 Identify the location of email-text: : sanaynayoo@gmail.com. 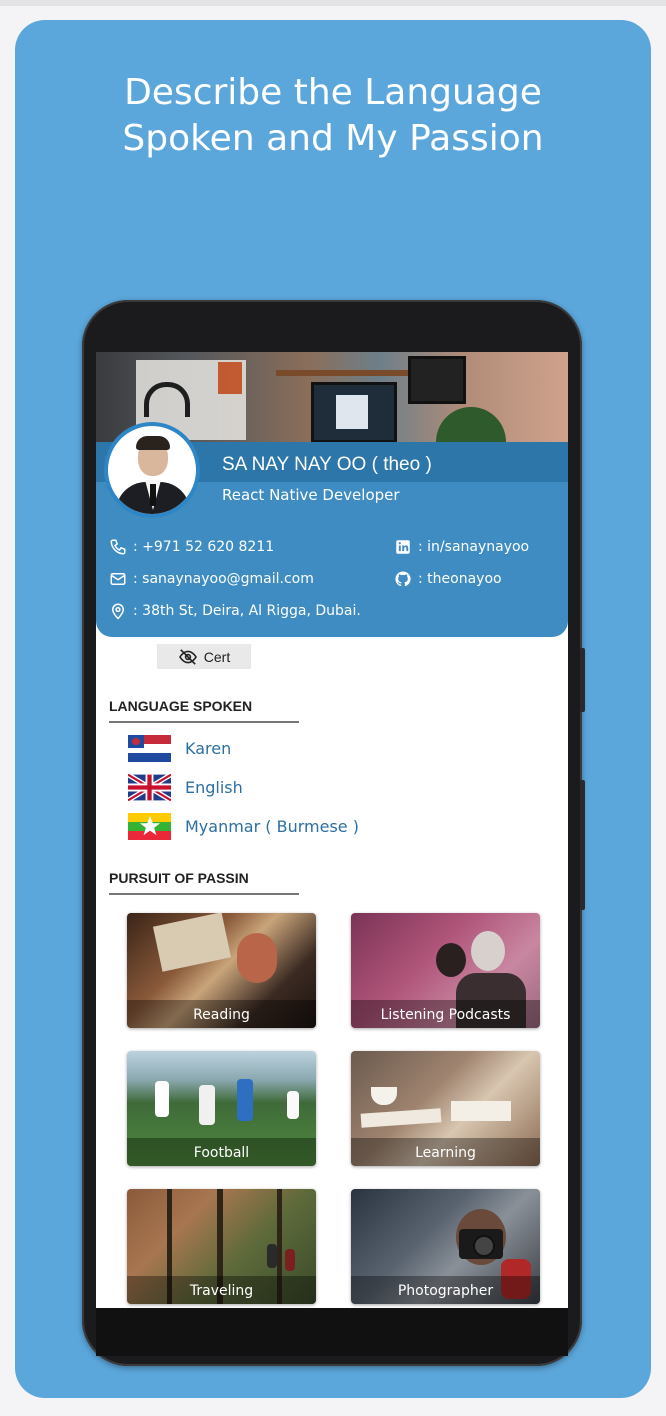
(223, 579).